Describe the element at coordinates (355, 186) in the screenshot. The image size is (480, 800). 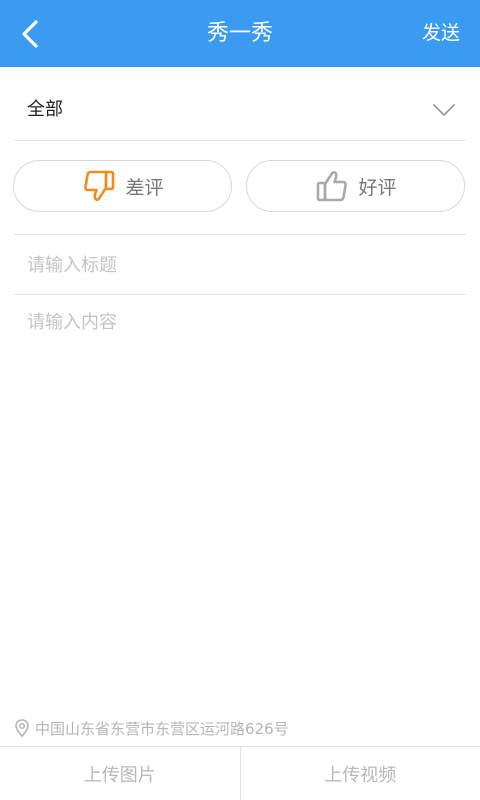
I see `good-review-button: 好评` at that location.